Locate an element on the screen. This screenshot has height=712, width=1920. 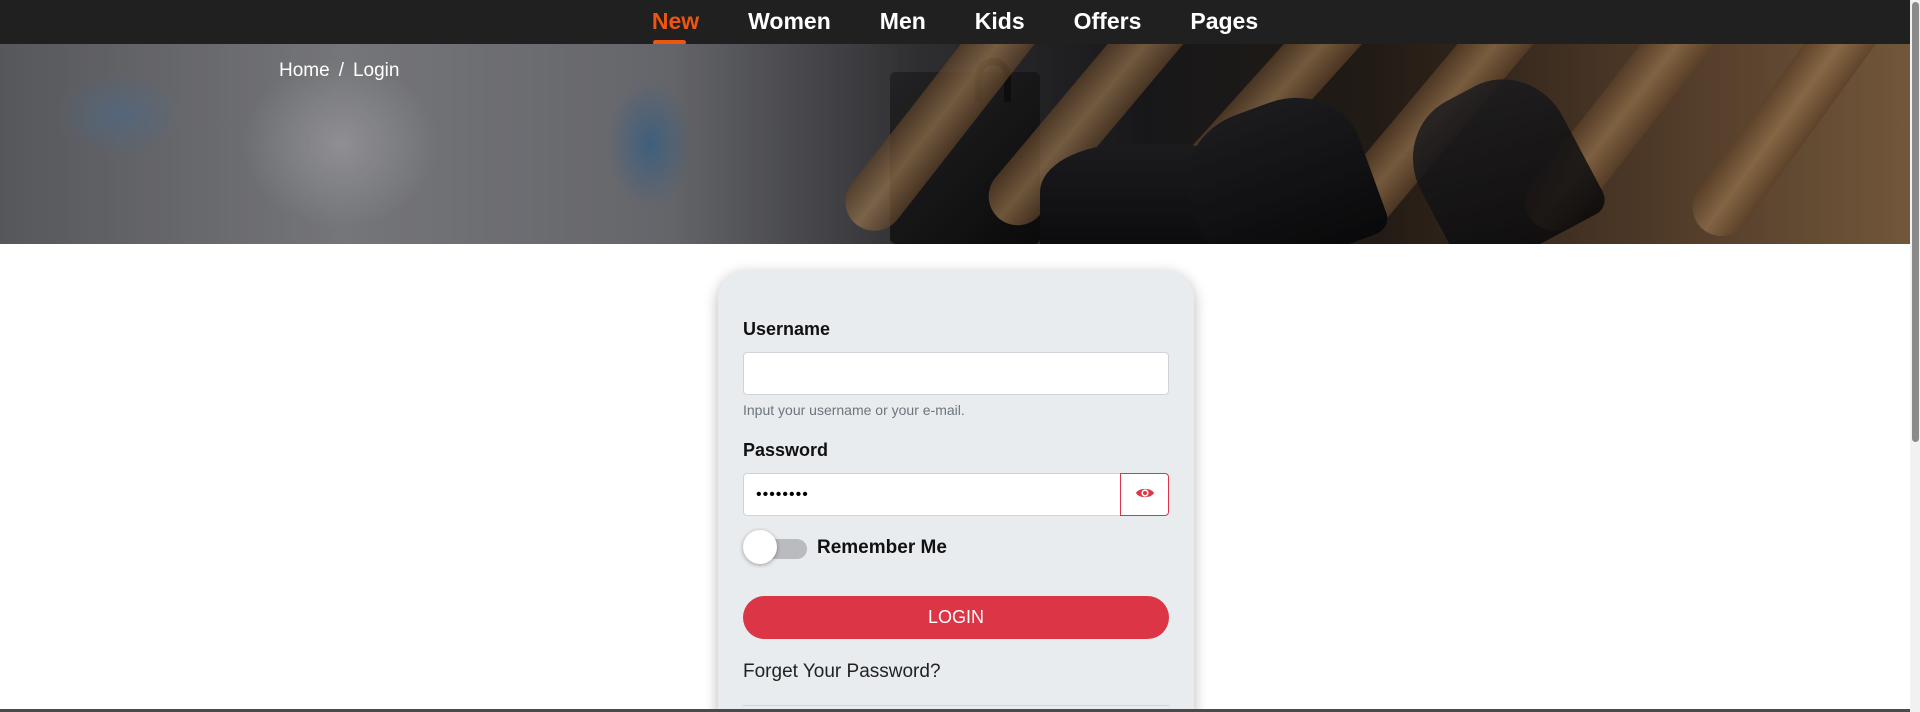
breadcrumb-home-link: Home is located at coordinates (304, 71).